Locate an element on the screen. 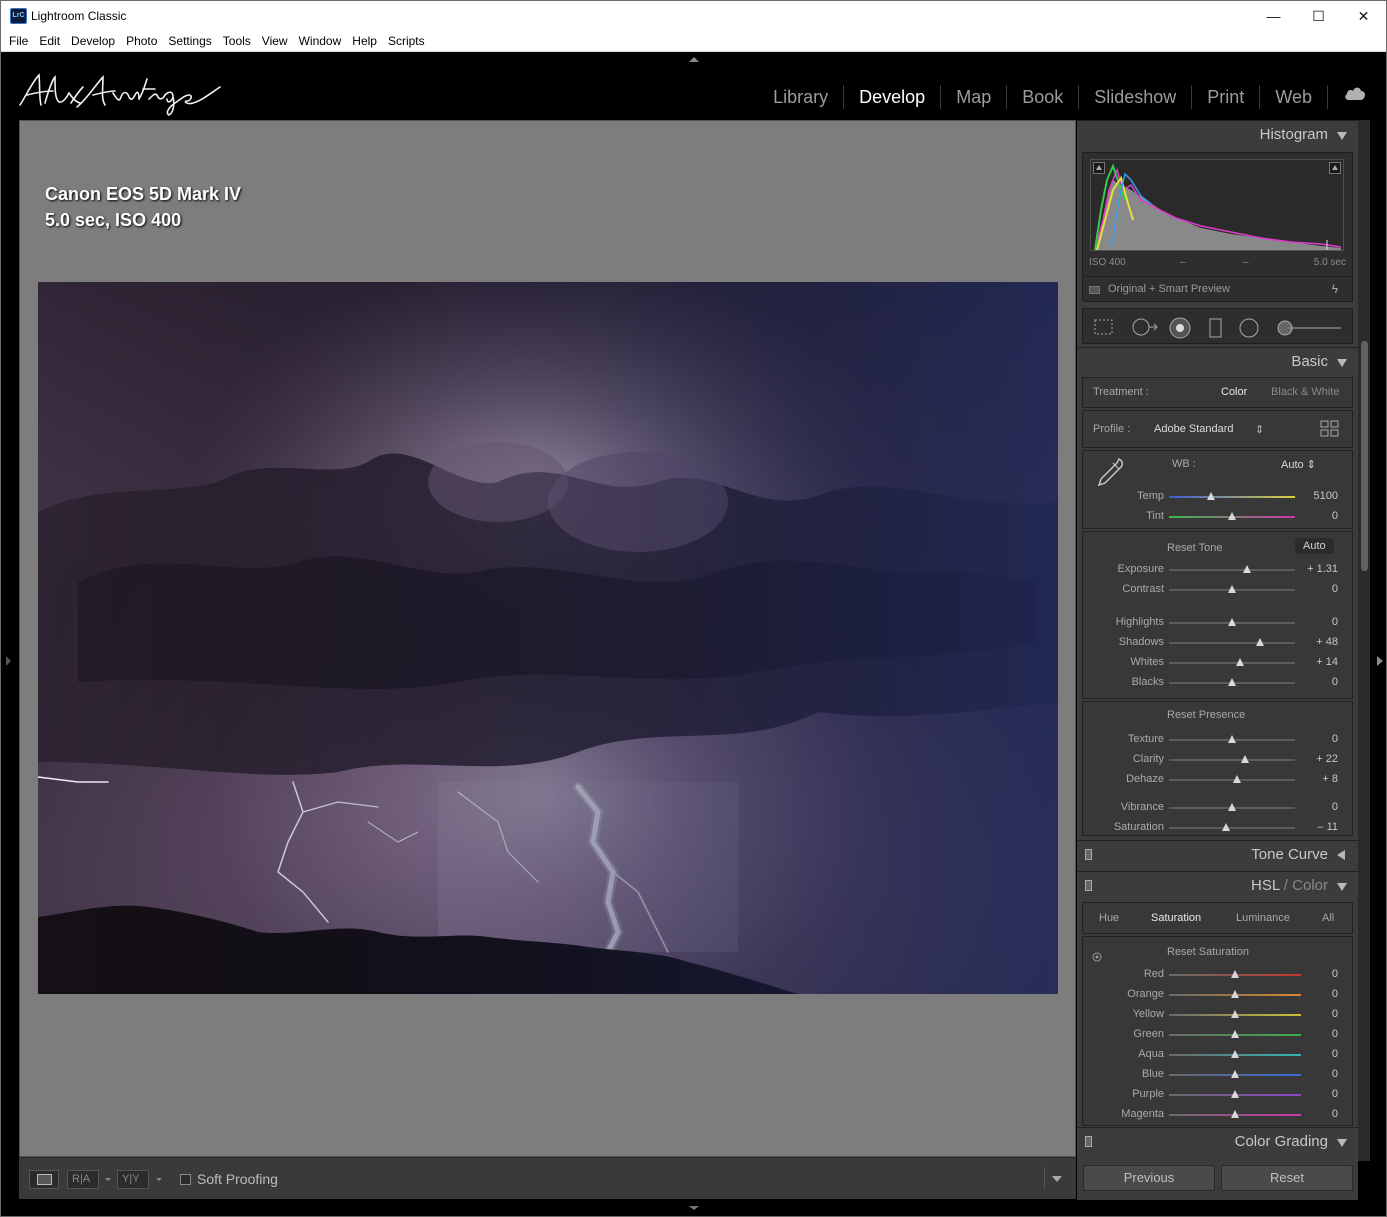 This screenshot has width=1387, height=1217. slider-thumb-yellow is located at coordinates (1235, 1014).